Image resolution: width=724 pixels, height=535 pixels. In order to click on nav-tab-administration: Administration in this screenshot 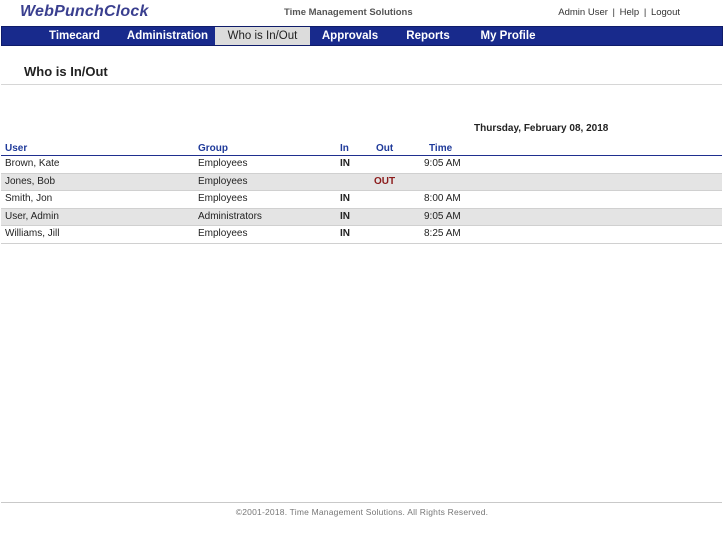, I will do `click(167, 36)`.